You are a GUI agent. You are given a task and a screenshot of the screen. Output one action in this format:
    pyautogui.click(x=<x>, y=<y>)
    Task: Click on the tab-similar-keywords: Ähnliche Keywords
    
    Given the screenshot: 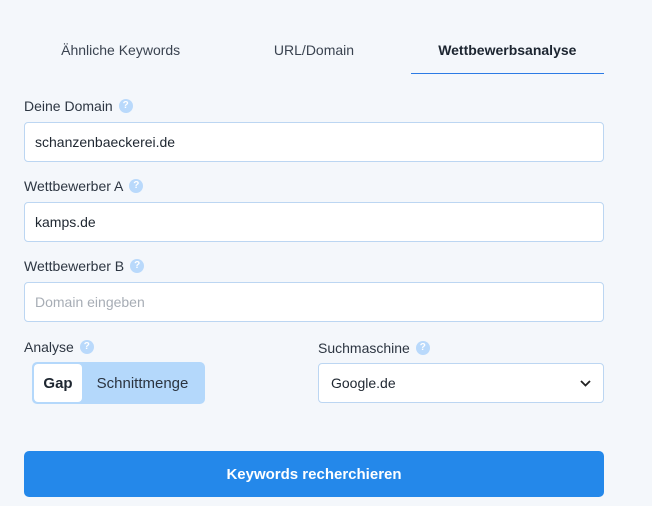 What is the action you would take?
    pyautogui.click(x=120, y=51)
    